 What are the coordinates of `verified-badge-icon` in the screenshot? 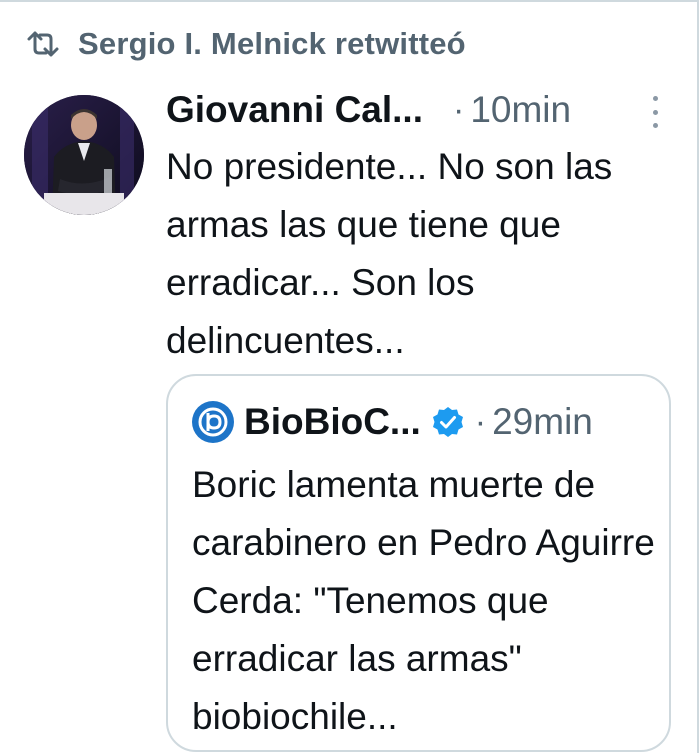 It's located at (448, 422).